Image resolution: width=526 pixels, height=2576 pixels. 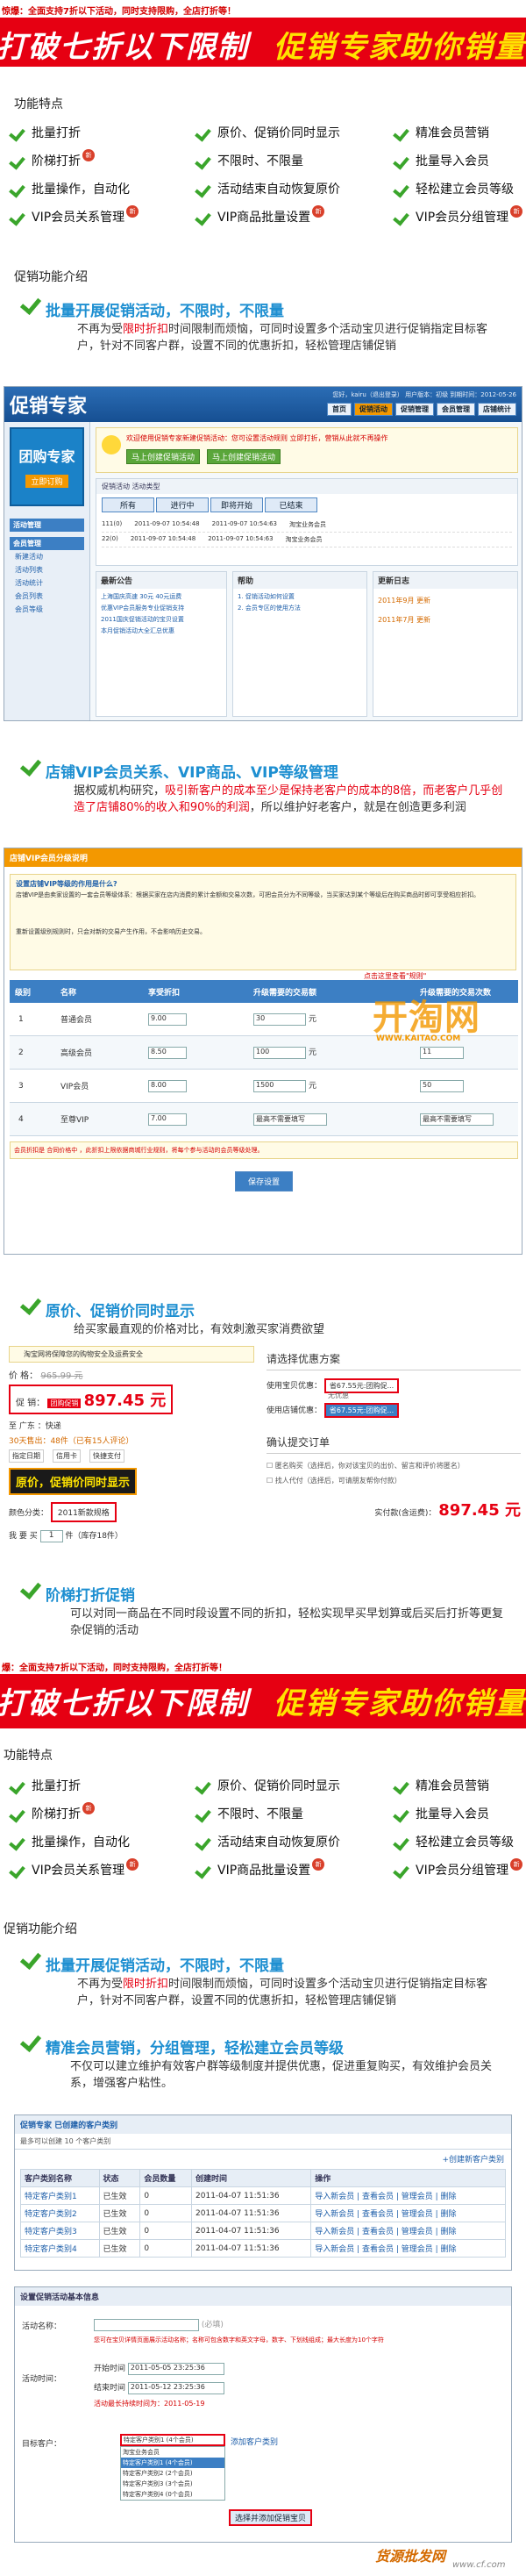 What do you see at coordinates (445, 601) in the screenshot?
I see `updates-item: 2011年9月 更新` at bounding box center [445, 601].